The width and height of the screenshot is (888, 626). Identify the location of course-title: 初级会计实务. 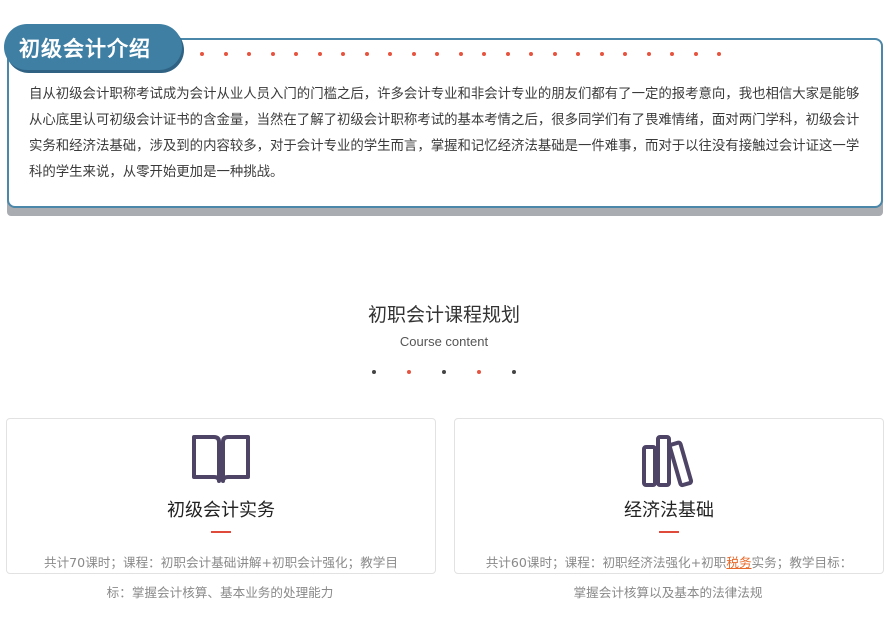
(221, 510).